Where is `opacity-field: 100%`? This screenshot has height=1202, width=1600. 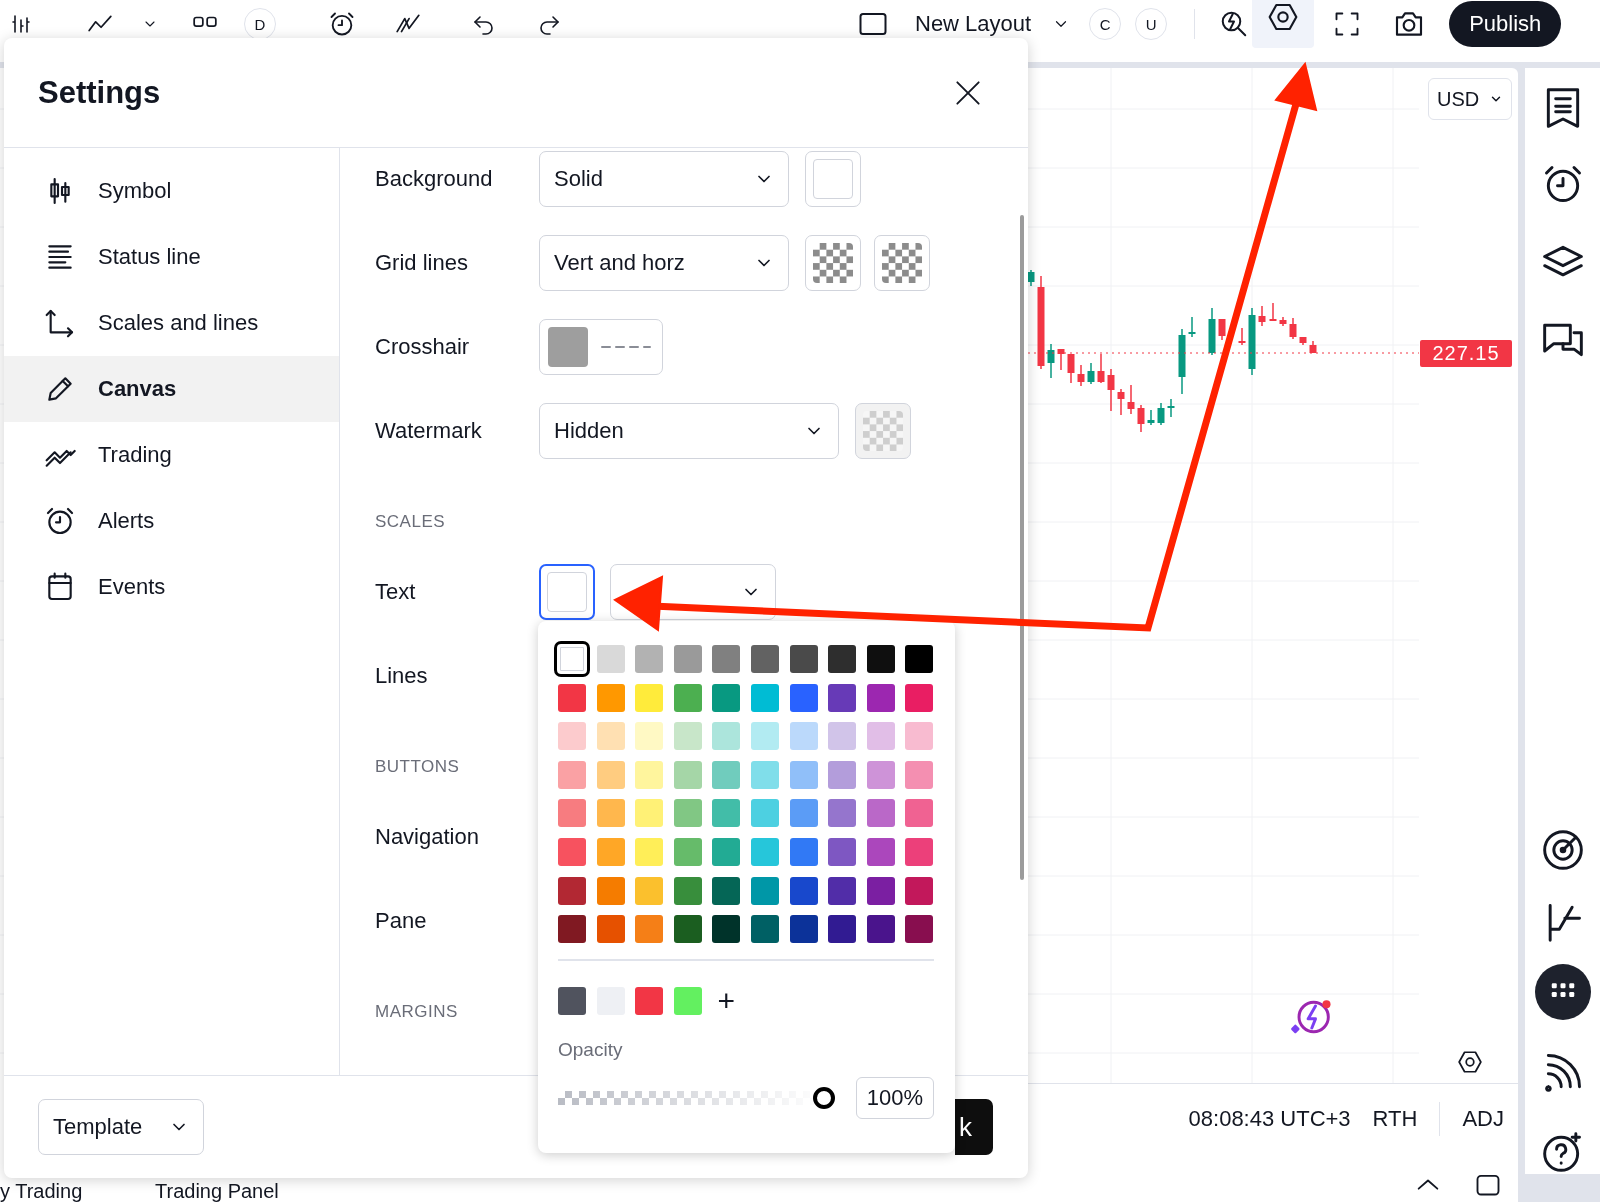
opacity-field: 100% is located at coordinates (895, 1098).